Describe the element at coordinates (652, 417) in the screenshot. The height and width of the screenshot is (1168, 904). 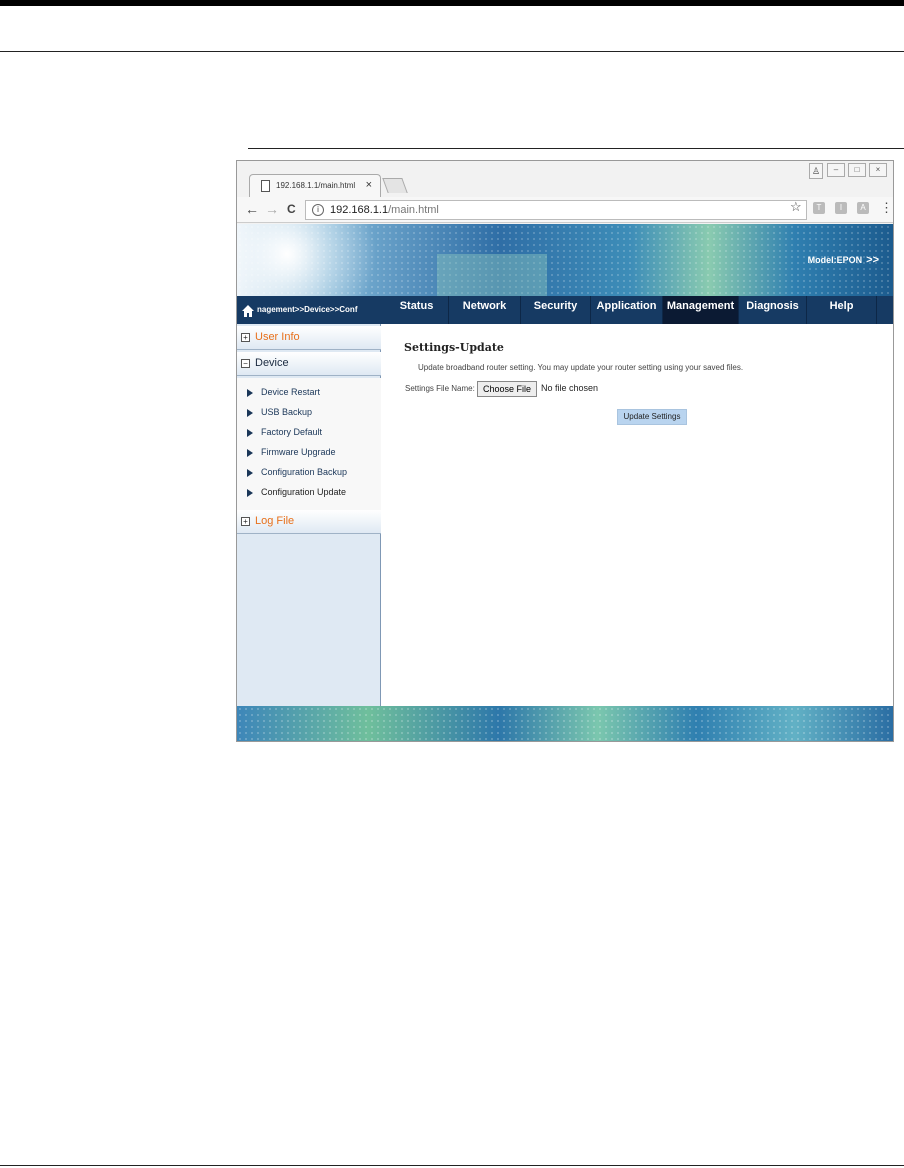
I see `update-settings-button: Update Settings` at that location.